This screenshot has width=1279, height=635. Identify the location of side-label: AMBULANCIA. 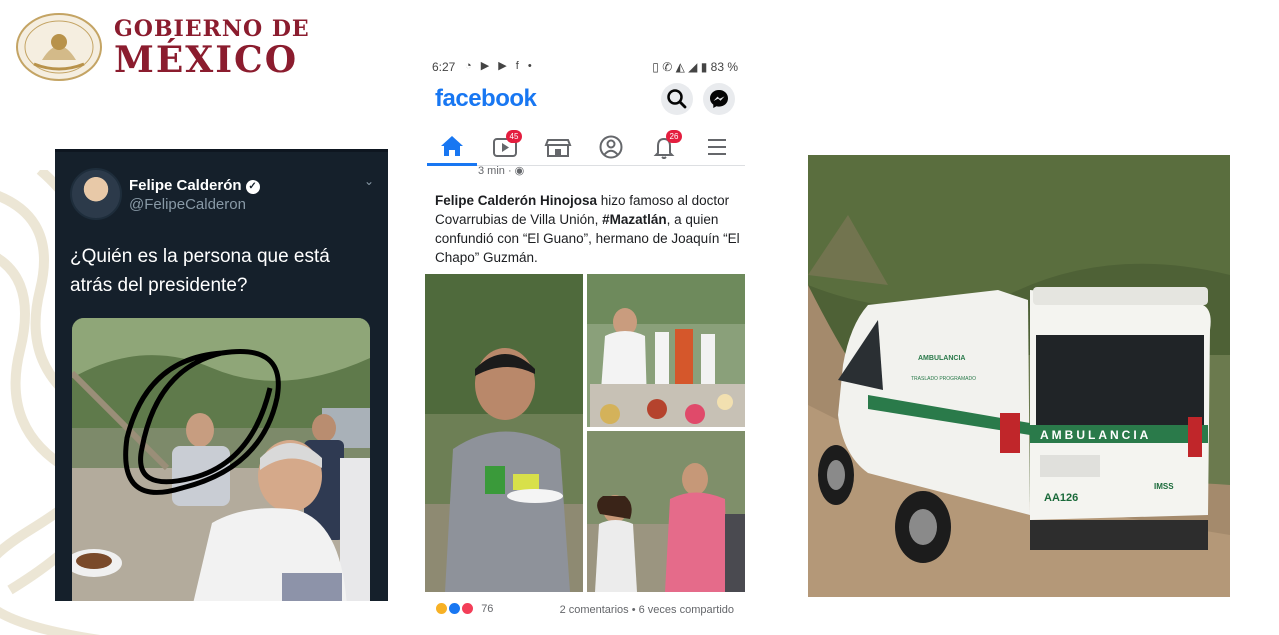
(941, 358).